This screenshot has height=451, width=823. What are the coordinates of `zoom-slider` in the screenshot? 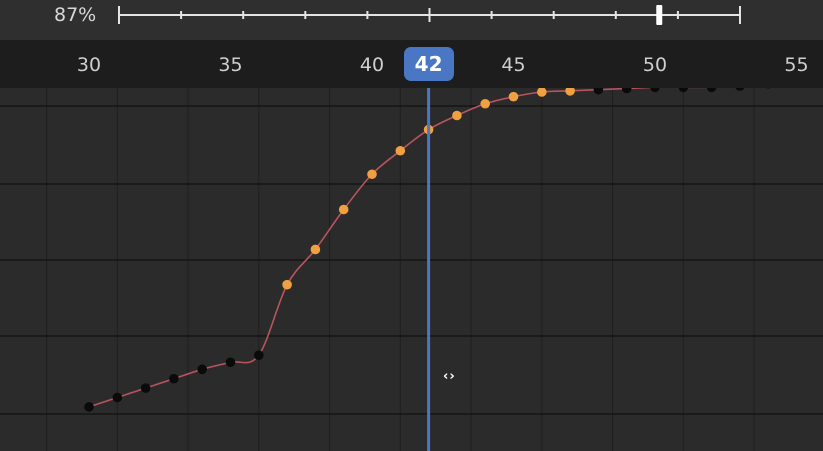 It's located at (411, 20).